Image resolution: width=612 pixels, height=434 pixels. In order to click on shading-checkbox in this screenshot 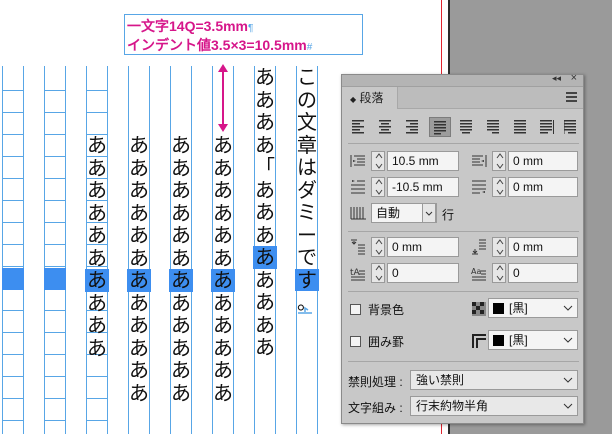, I will do `click(355, 309)`.